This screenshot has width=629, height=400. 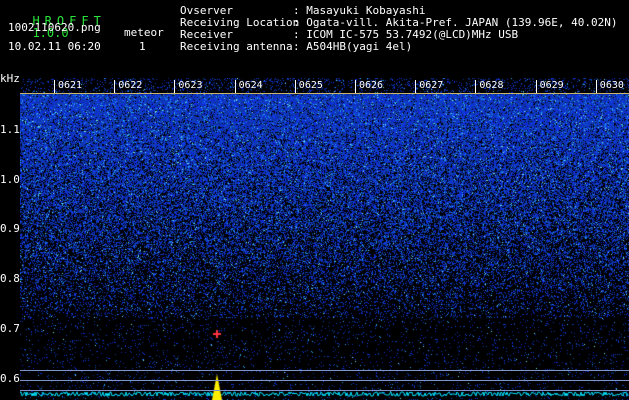 What do you see at coordinates (10, 179) in the screenshot?
I see `y-label-1-0: 1.0` at bounding box center [10, 179].